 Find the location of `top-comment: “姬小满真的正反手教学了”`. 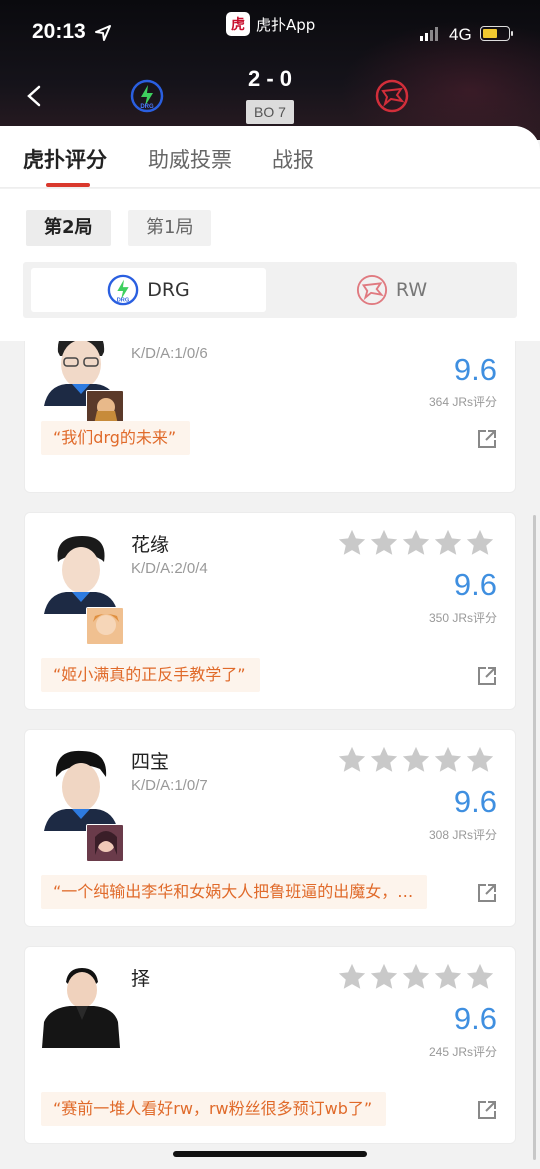

top-comment: “姬小满真的正反手教学了” is located at coordinates (150, 675).